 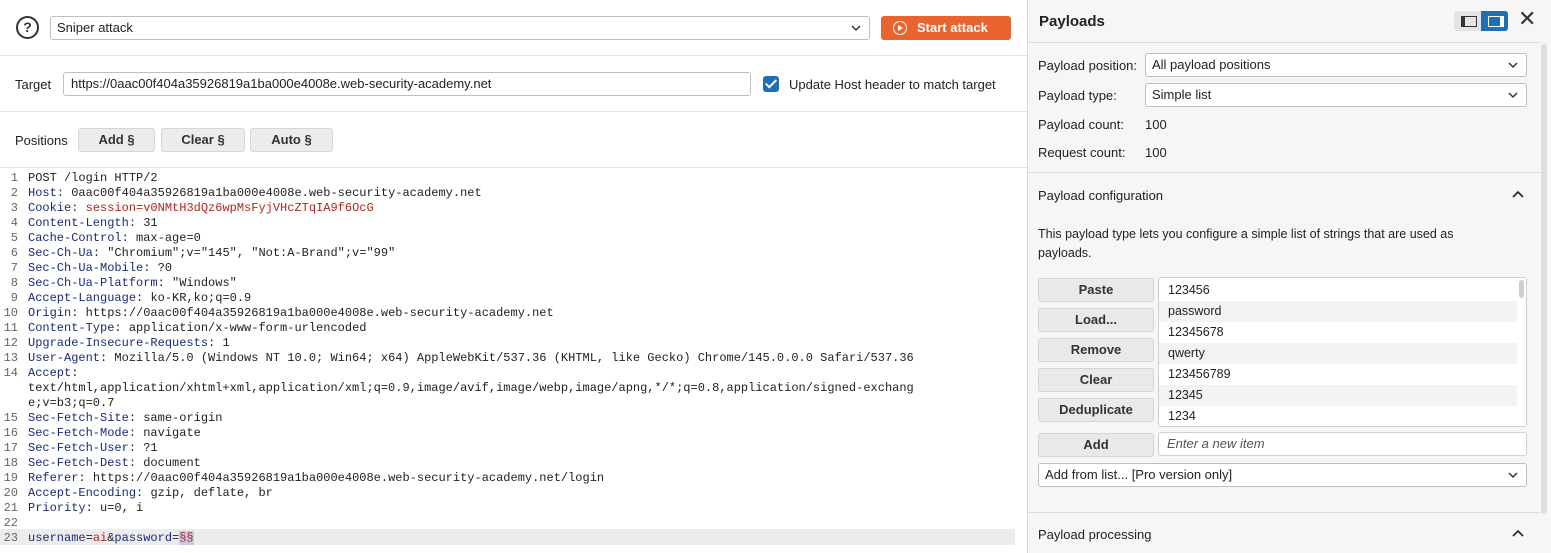 What do you see at coordinates (771, 84) in the screenshot?
I see `update-host-checkbox` at bounding box center [771, 84].